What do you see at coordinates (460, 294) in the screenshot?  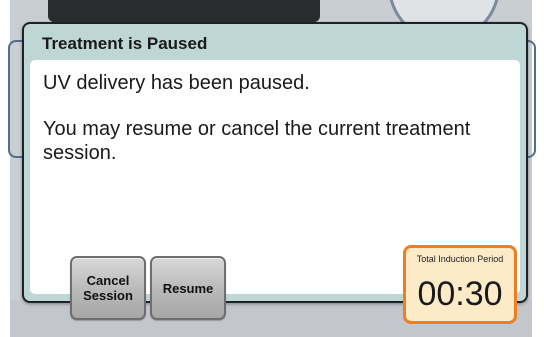 I see `timer-value: 00:30` at bounding box center [460, 294].